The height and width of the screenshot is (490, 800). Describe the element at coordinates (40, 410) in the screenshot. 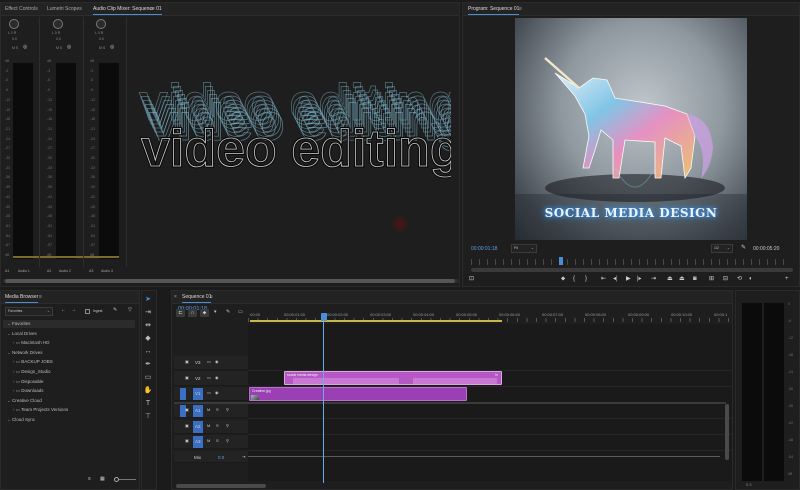

I see `tree-item-9: › ▭ Team Projects Versions` at that location.